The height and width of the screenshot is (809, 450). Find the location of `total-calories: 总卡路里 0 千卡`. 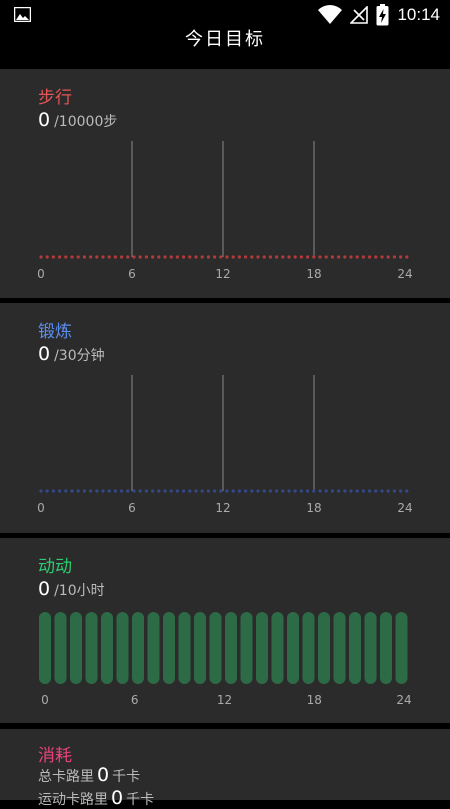

total-calories: 总卡路里 0 千卡 is located at coordinates (89, 775).